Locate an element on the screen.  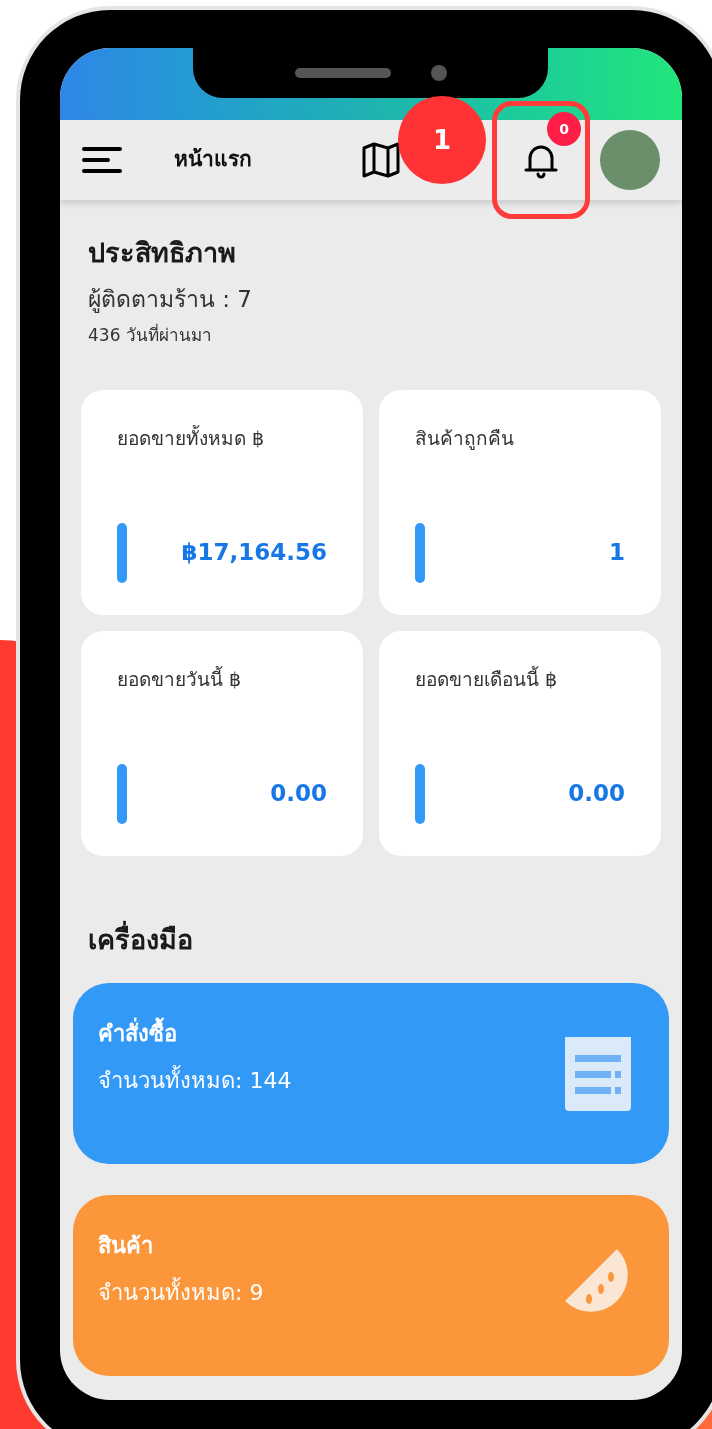
follower-count: ผู้ติดตามร้าน : 7 is located at coordinates (170, 300).